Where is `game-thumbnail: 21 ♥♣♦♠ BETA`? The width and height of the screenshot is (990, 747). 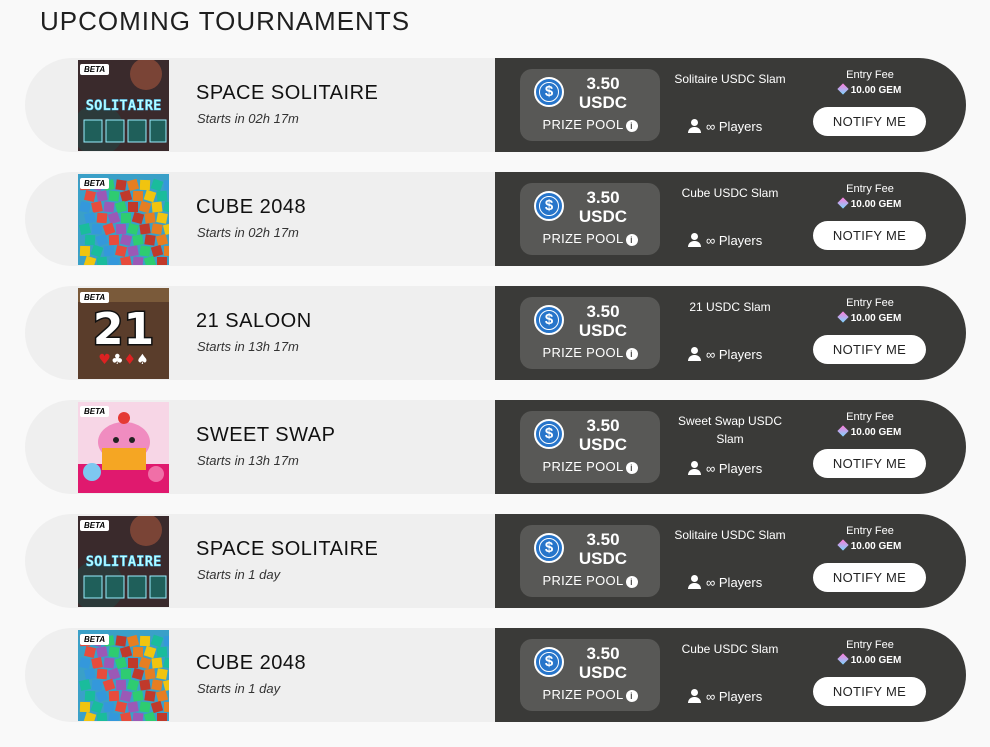
game-thumbnail: 21 ♥♣♦♠ BETA is located at coordinates (123, 333).